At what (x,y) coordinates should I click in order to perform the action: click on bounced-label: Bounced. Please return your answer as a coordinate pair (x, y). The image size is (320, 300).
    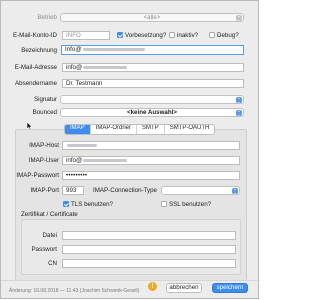
    Looking at the image, I should click on (44, 112).